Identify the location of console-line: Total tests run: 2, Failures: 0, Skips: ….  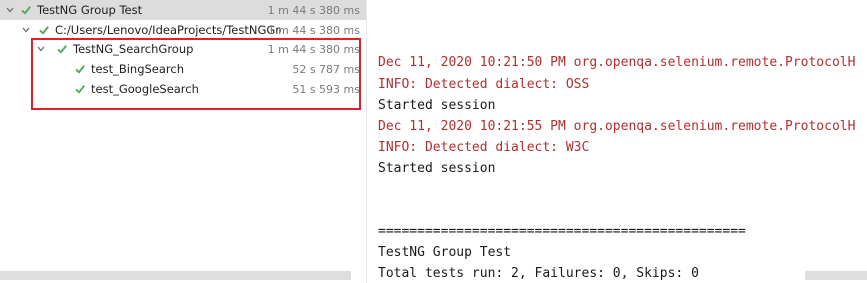
(538, 273).